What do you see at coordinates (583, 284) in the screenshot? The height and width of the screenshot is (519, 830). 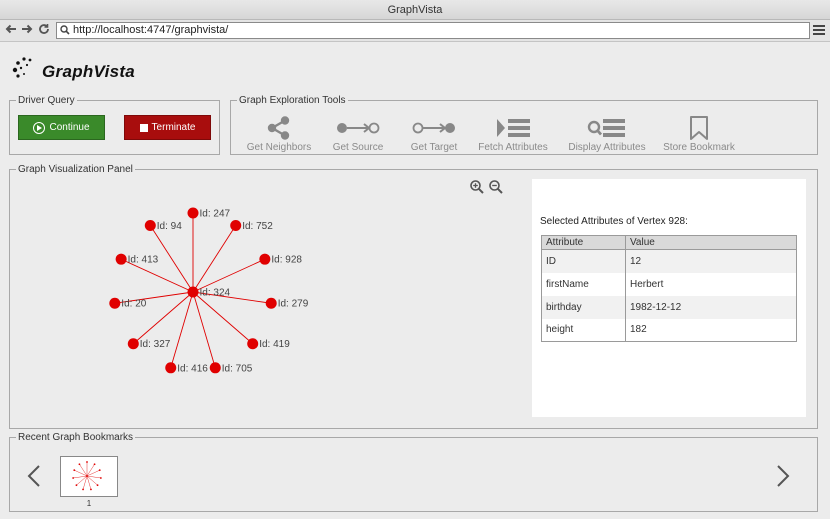 I see `attribute-cell: firstName` at bounding box center [583, 284].